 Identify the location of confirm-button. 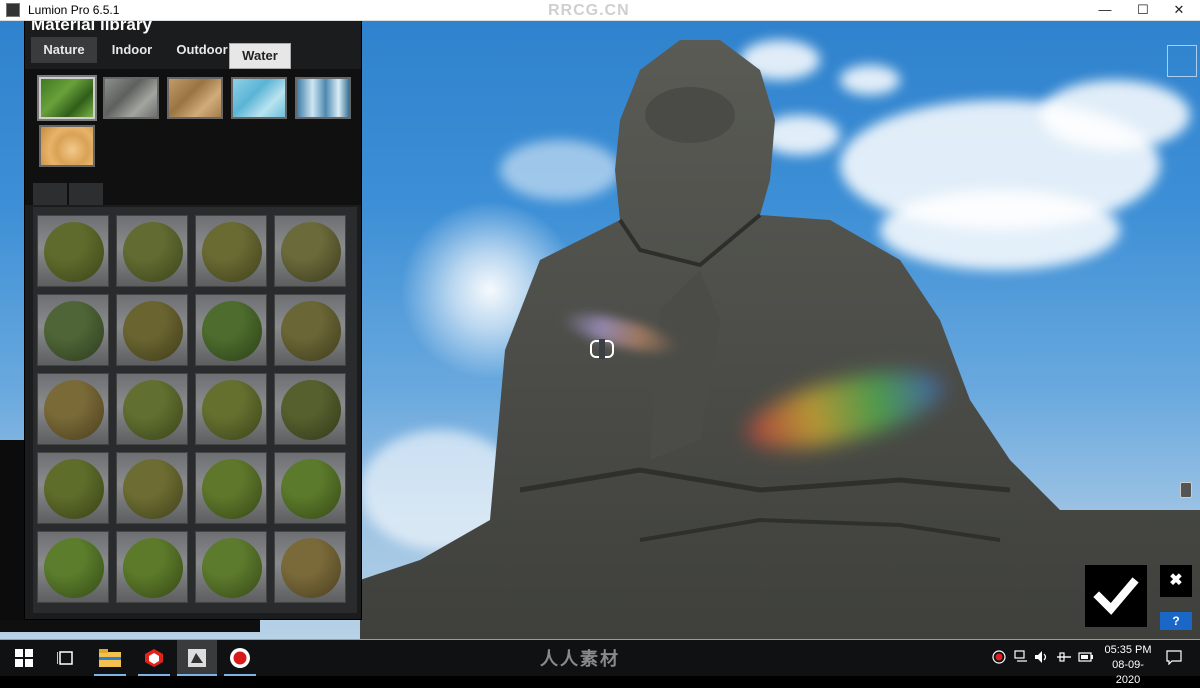
(1116, 596).